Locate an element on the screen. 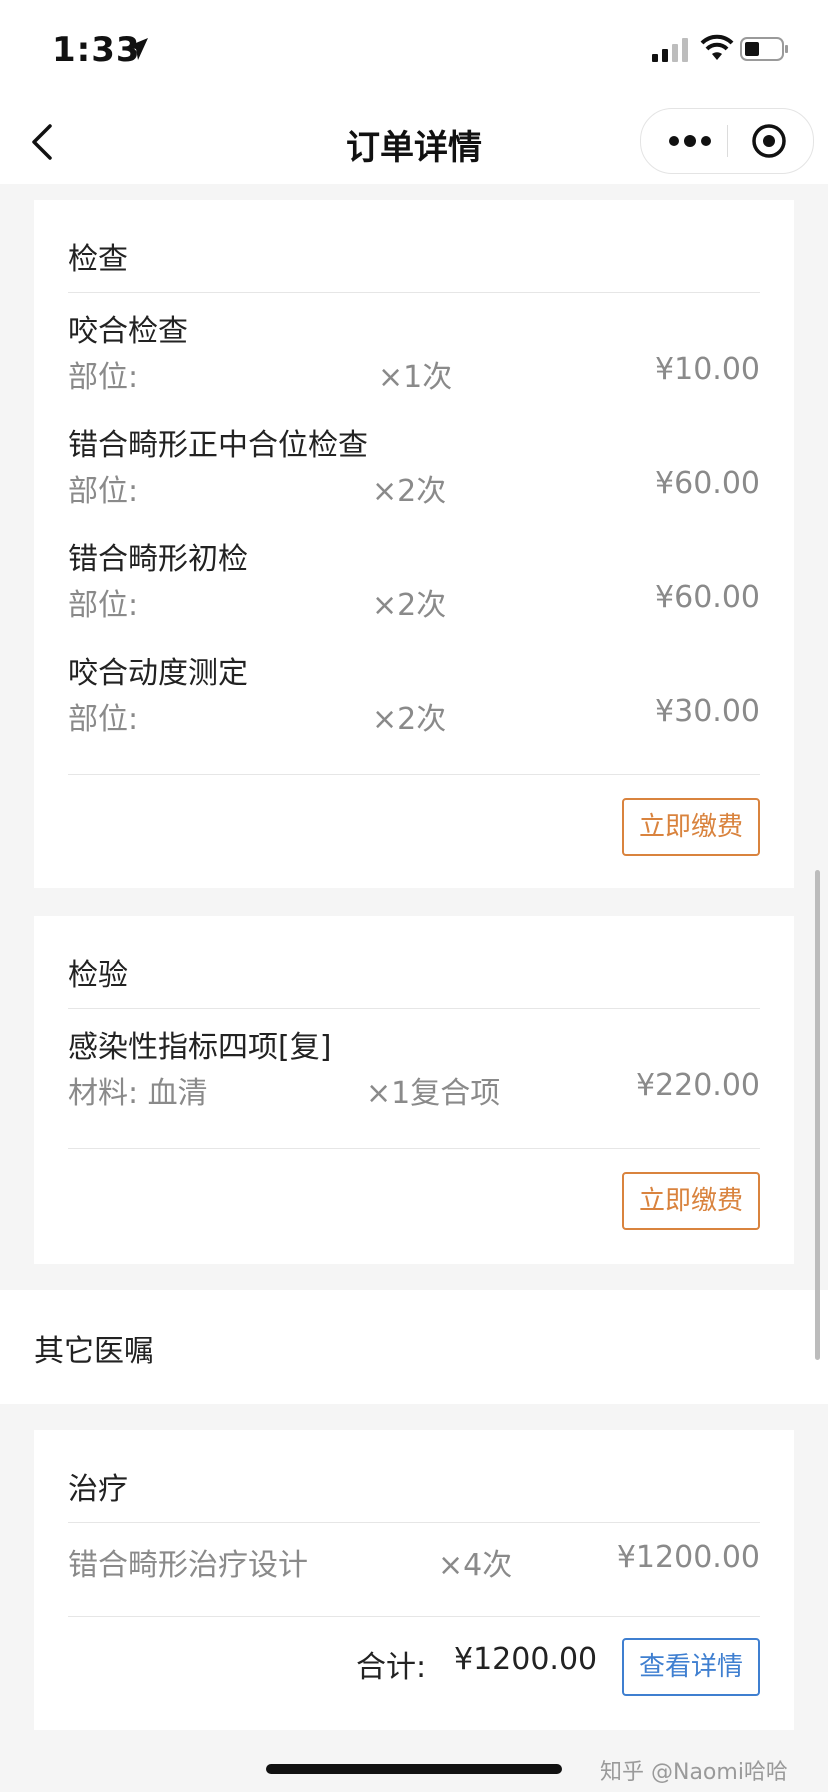  exam-item-price: ¥30.00 is located at coordinates (707, 711).